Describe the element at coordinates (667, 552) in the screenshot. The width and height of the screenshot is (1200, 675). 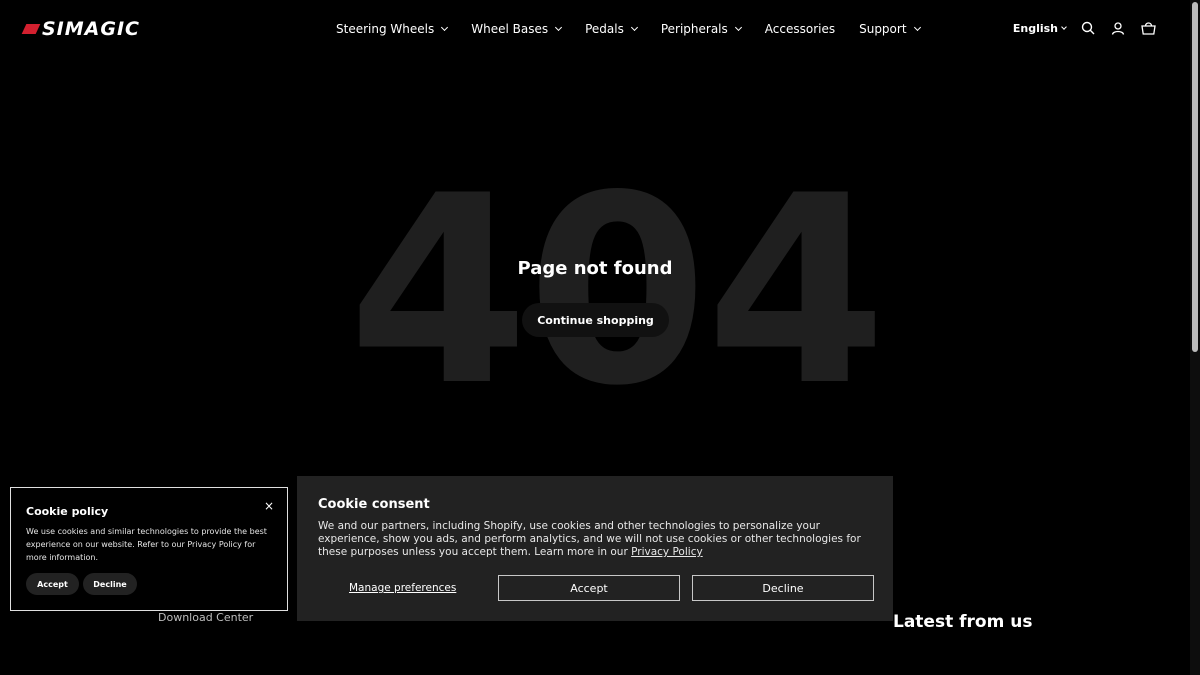
I see `privacy-policy-link: Privacy Policy` at that location.